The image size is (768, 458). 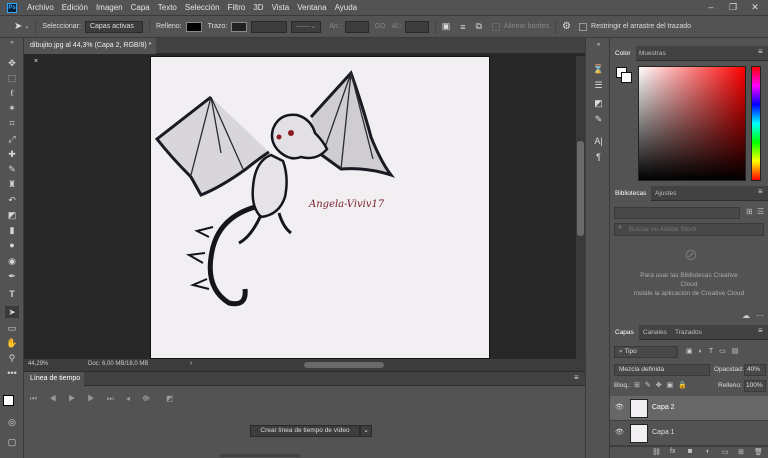 I want to click on adjustment-icon: ◐, so click(x=708, y=451).